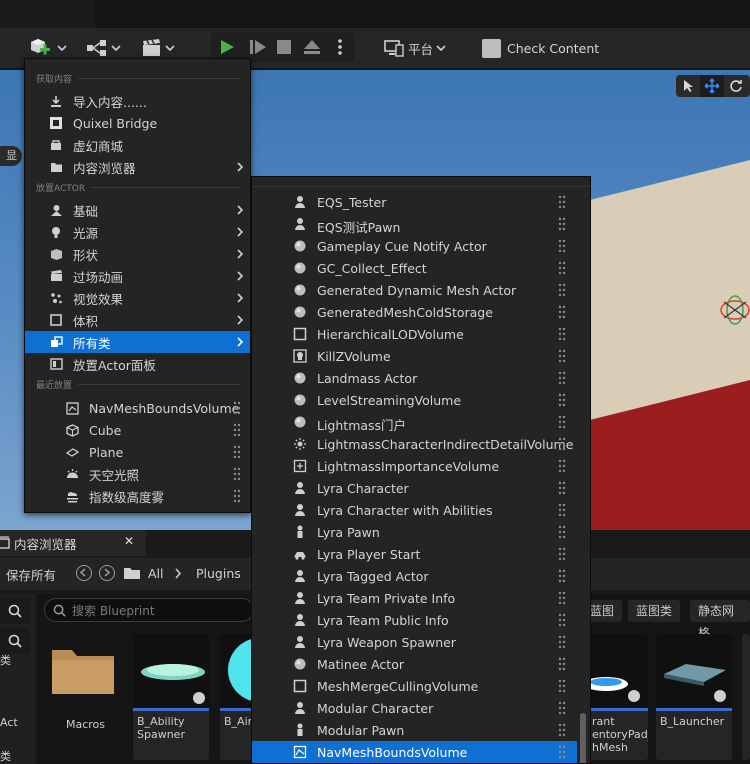  Describe the element at coordinates (414, 730) in the screenshot. I see `class-item: Modular Pawn` at that location.